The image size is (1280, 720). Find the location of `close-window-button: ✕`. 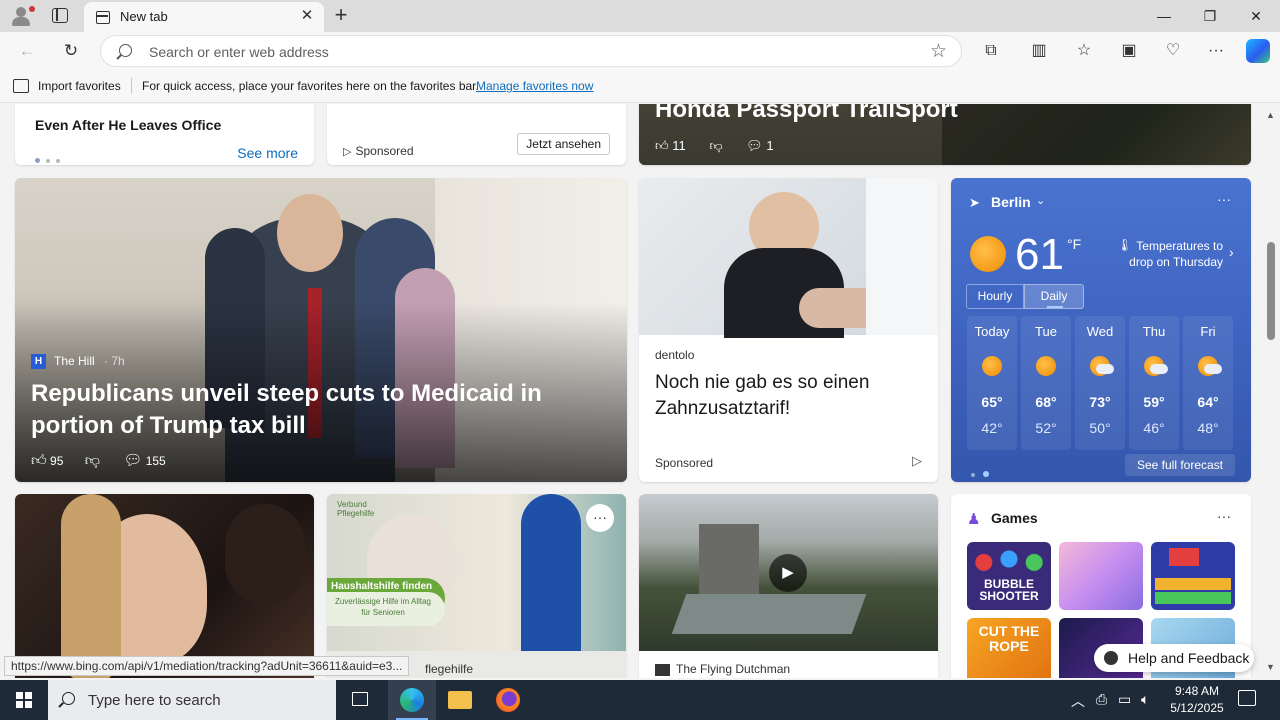

close-window-button: ✕ is located at coordinates (1256, 16).